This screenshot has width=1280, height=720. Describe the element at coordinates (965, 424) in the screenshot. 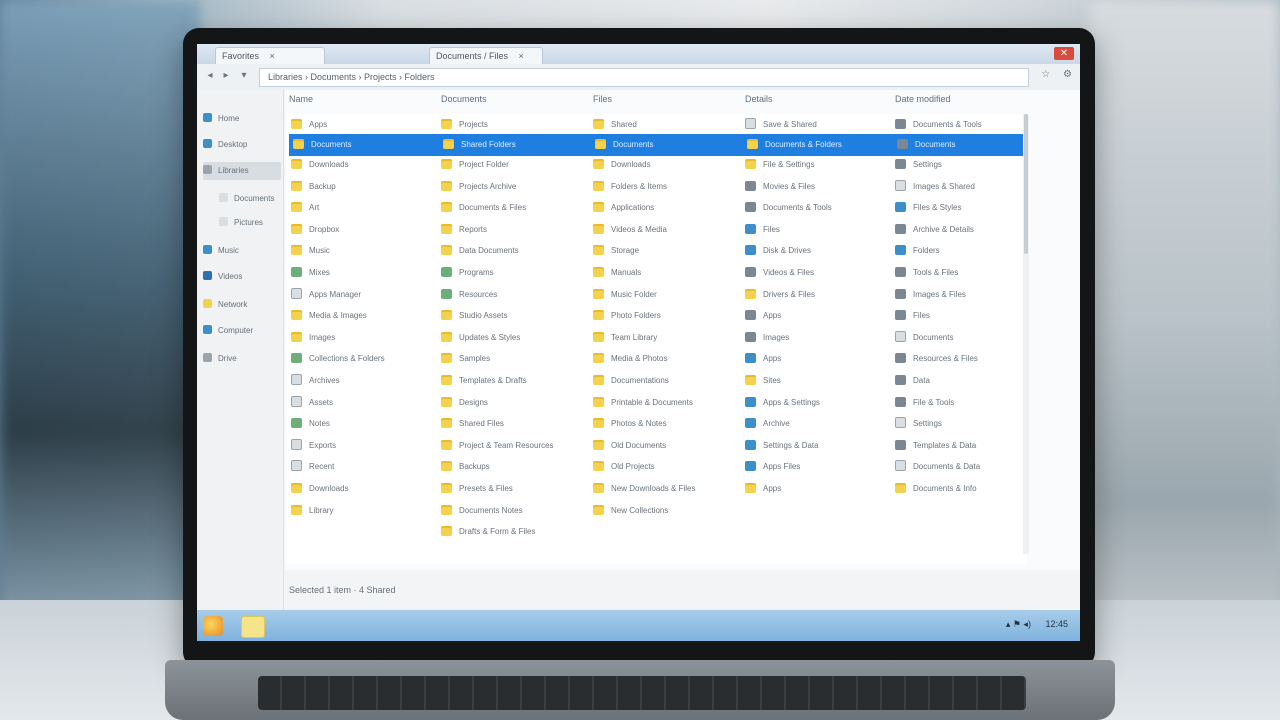

I see `file-item: Settings` at that location.